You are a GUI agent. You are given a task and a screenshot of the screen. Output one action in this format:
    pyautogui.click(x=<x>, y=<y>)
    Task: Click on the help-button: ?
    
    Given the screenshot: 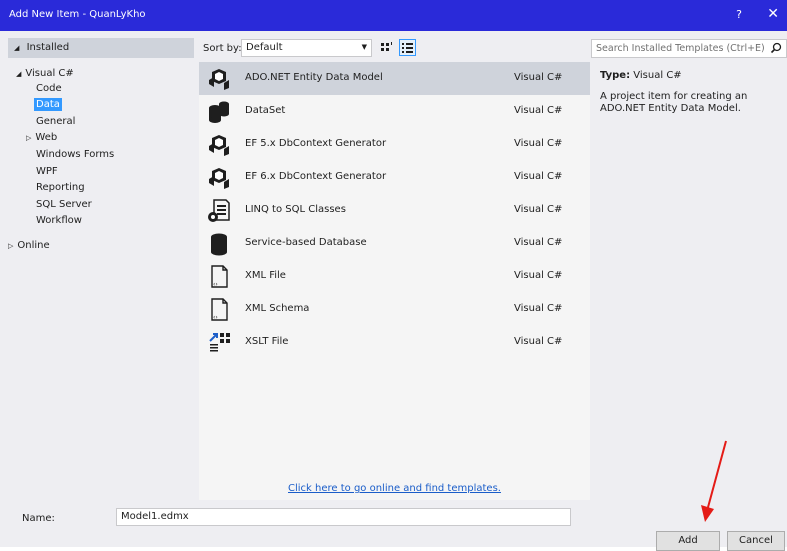 What is the action you would take?
    pyautogui.click(x=739, y=14)
    